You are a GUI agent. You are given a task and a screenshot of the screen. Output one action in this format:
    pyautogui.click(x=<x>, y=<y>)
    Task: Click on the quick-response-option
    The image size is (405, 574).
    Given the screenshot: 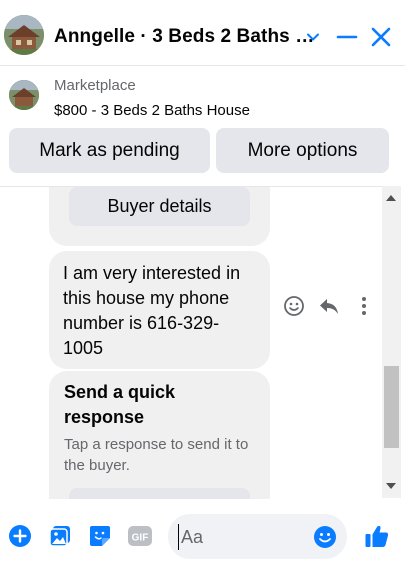 What is the action you would take?
    pyautogui.click(x=159, y=493)
    